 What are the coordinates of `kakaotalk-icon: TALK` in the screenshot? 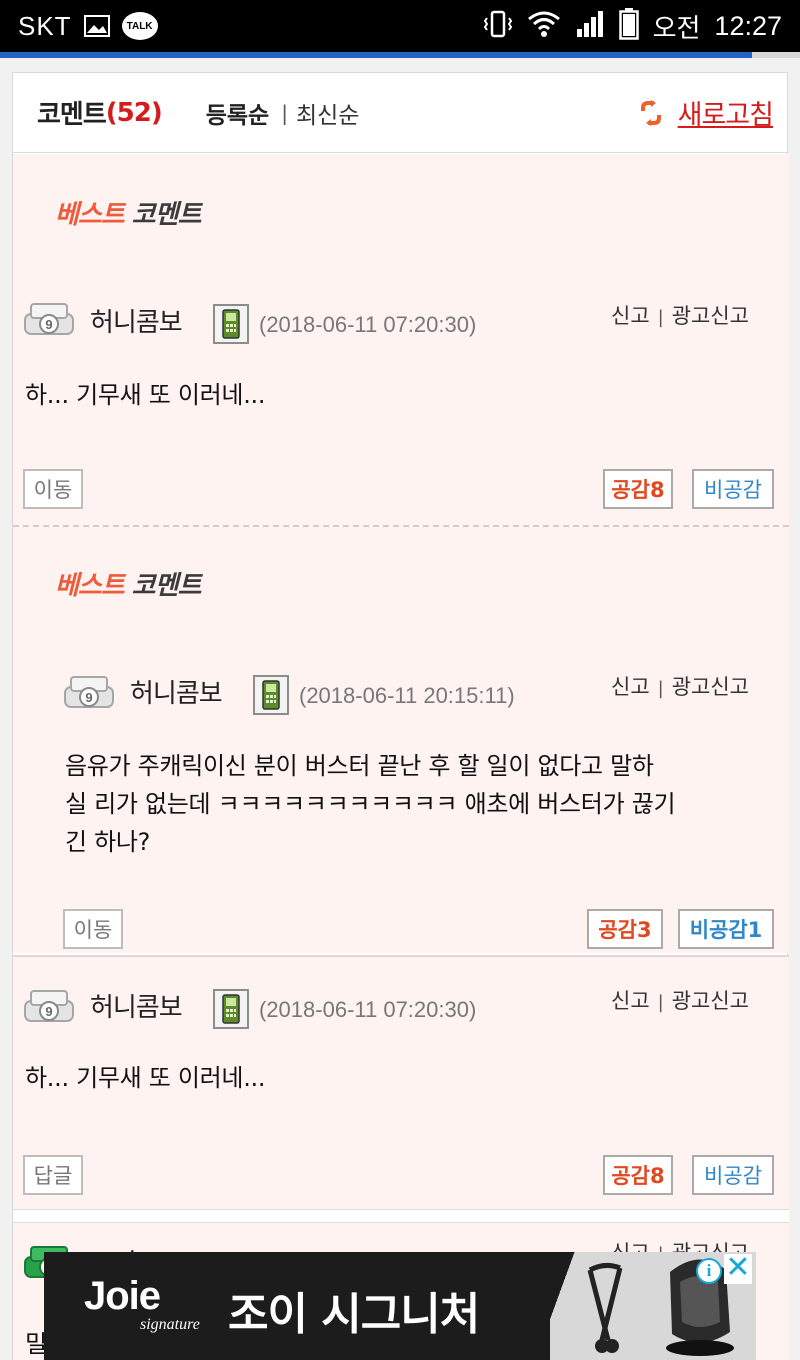 It's located at (139, 26).